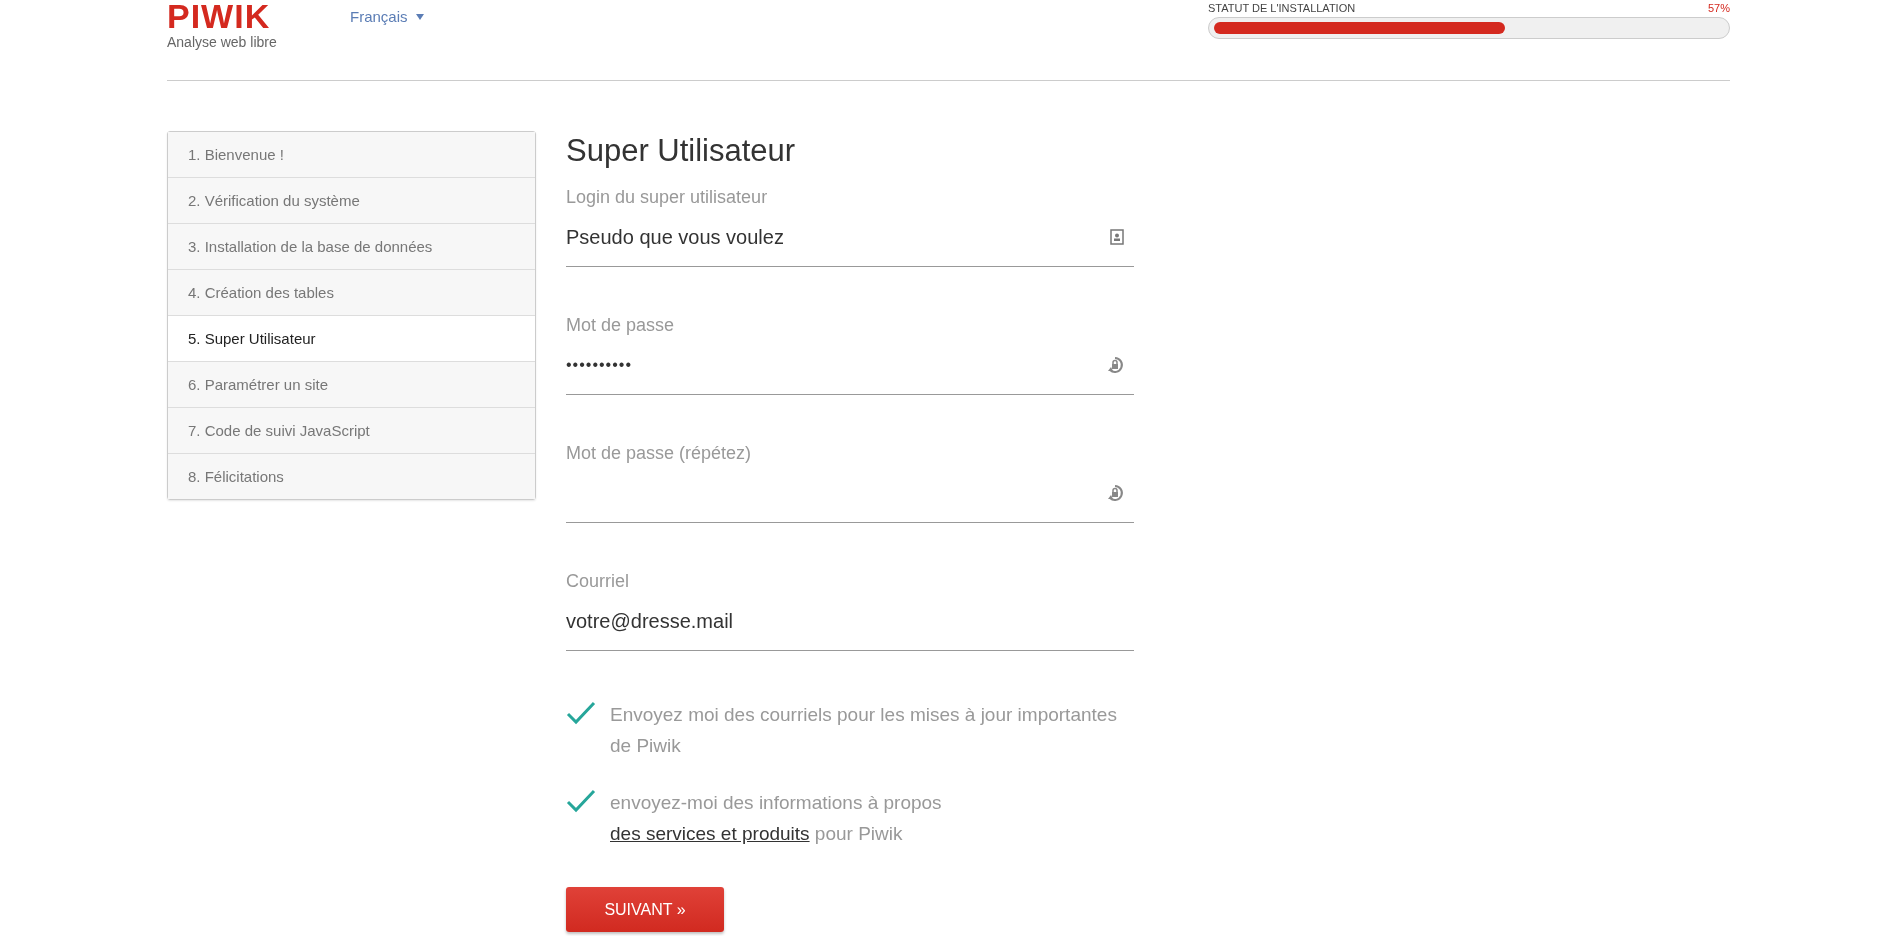 The height and width of the screenshot is (936, 1890). I want to click on step-item: 4. Création des tables, so click(351, 292).